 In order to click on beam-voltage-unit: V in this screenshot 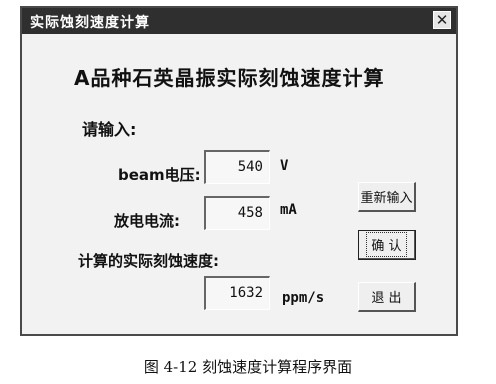, I will do `click(284, 166)`.